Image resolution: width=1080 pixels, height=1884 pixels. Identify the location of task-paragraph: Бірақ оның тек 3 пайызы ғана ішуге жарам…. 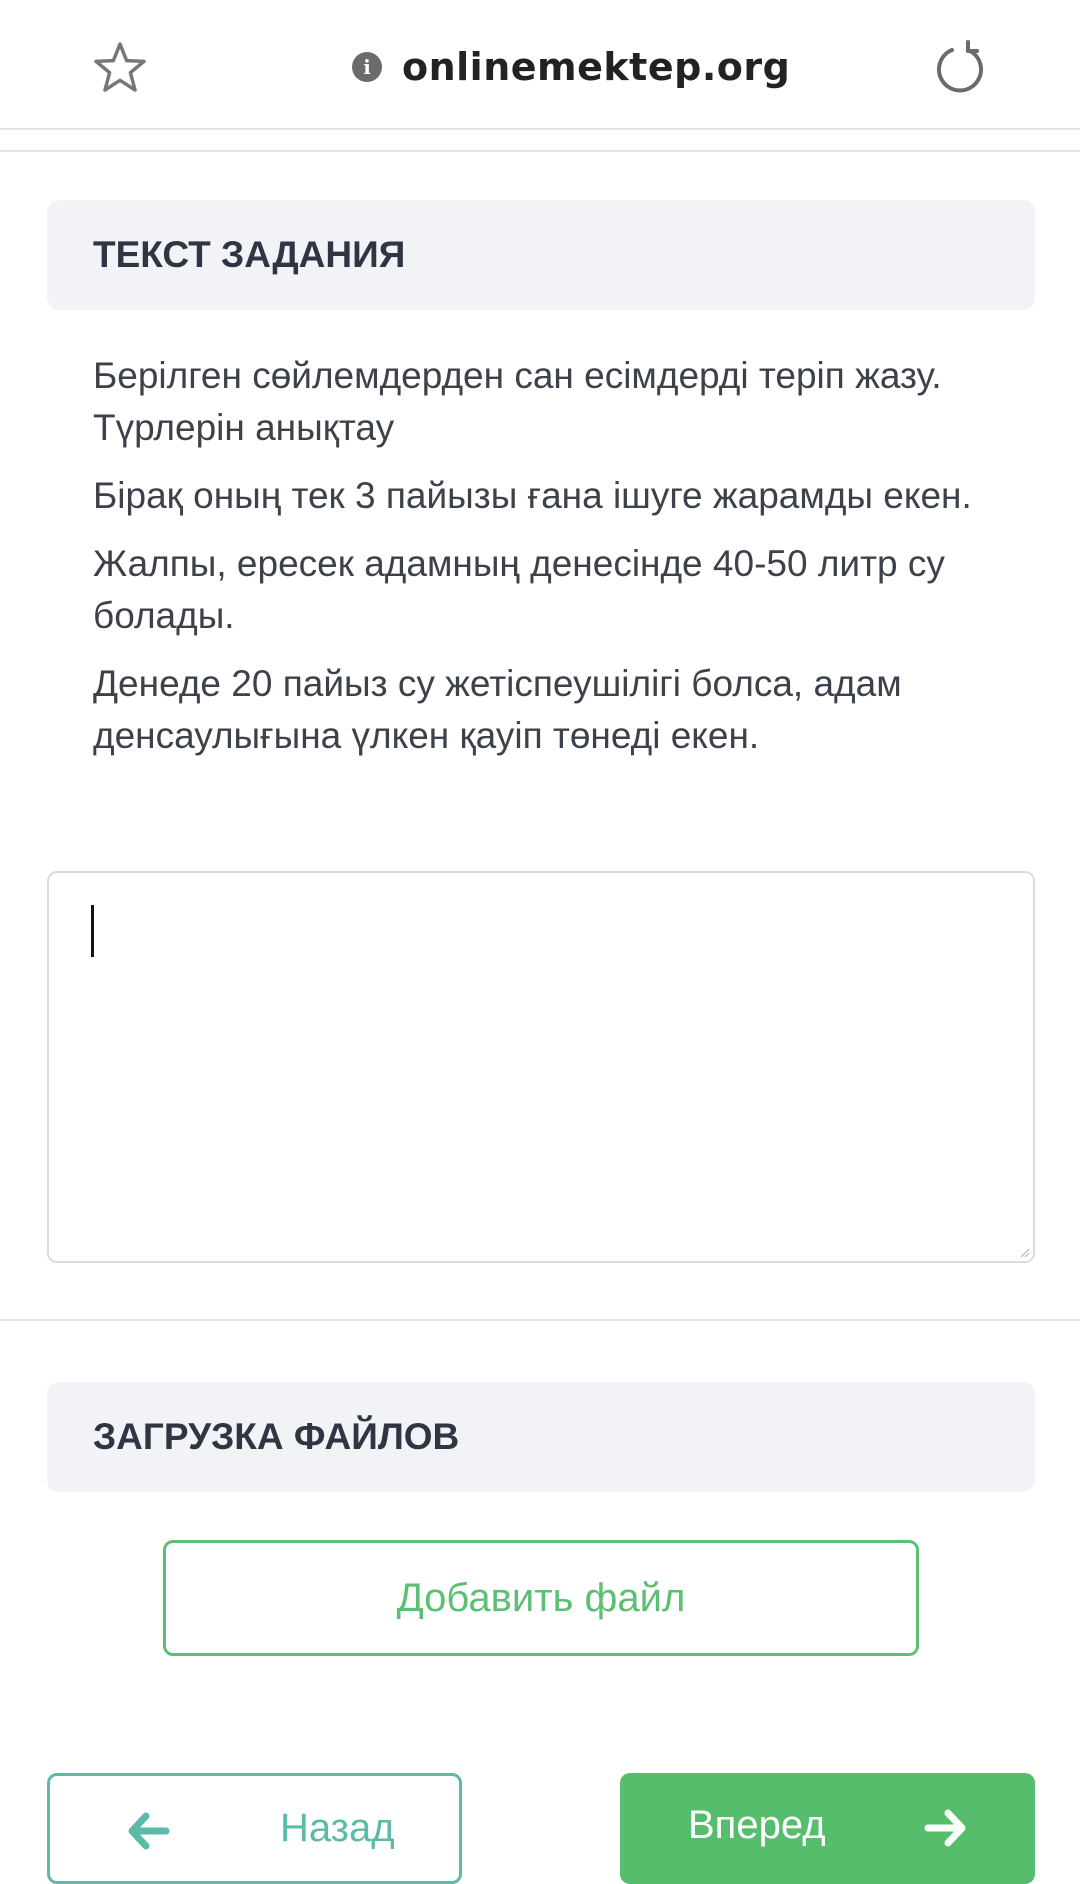
(532, 495).